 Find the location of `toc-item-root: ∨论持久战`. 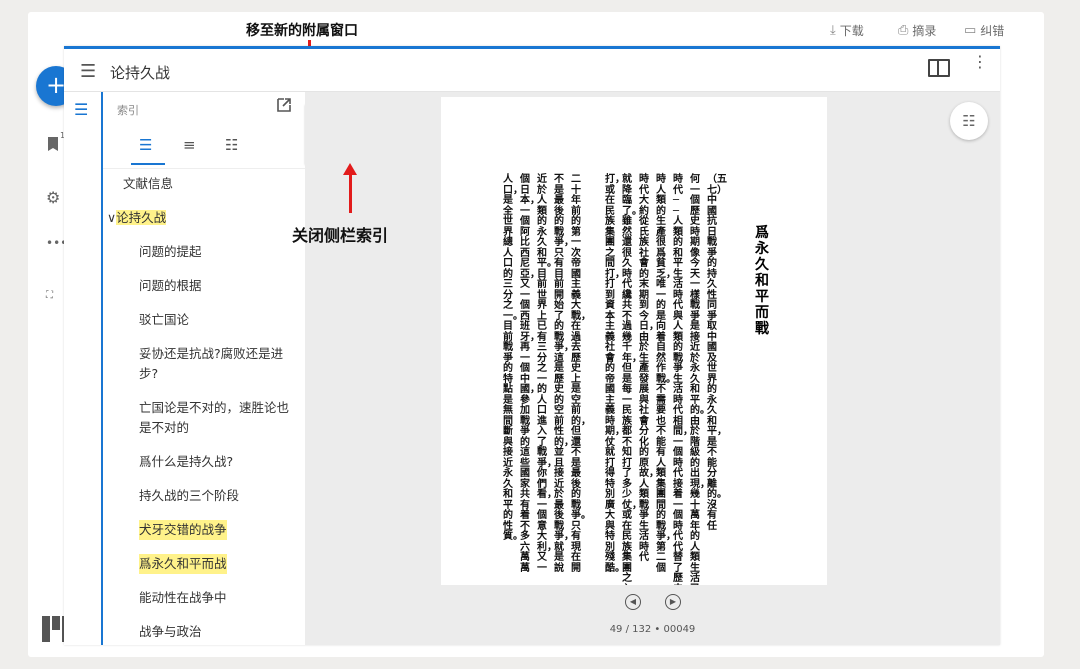

toc-item-root: ∨论持久战 is located at coordinates (137, 218).